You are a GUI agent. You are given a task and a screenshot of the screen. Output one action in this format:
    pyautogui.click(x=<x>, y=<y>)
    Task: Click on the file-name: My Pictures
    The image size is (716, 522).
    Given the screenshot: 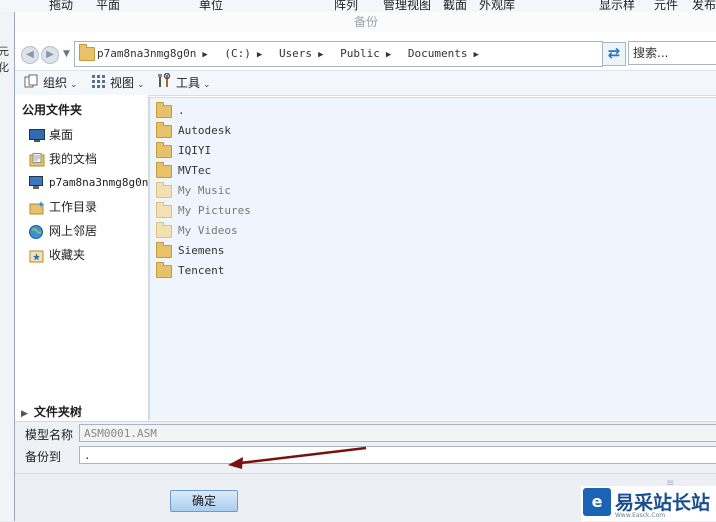 What is the action you would take?
    pyautogui.click(x=214, y=210)
    